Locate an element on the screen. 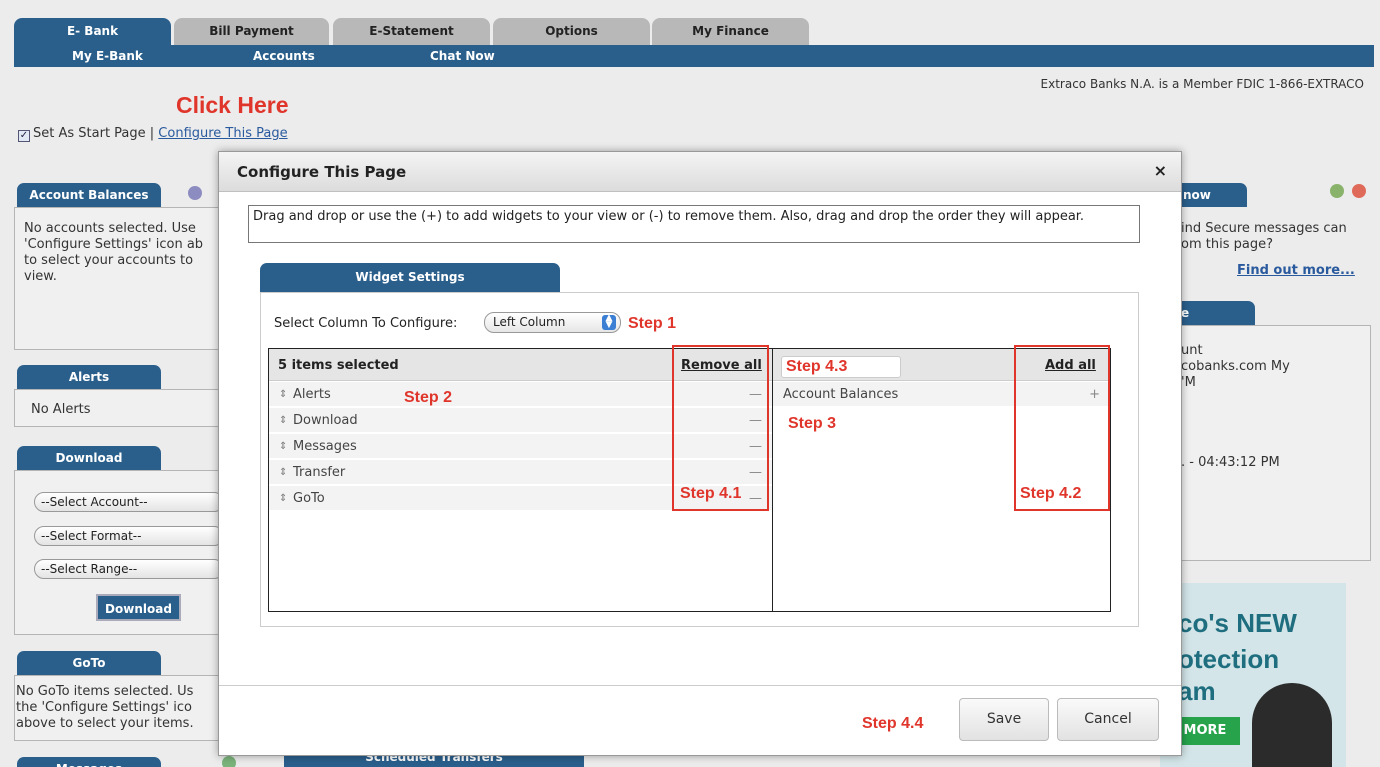 The image size is (1380, 767). promo-banner: co's NEW otection am MORE is located at coordinates (1253, 675).